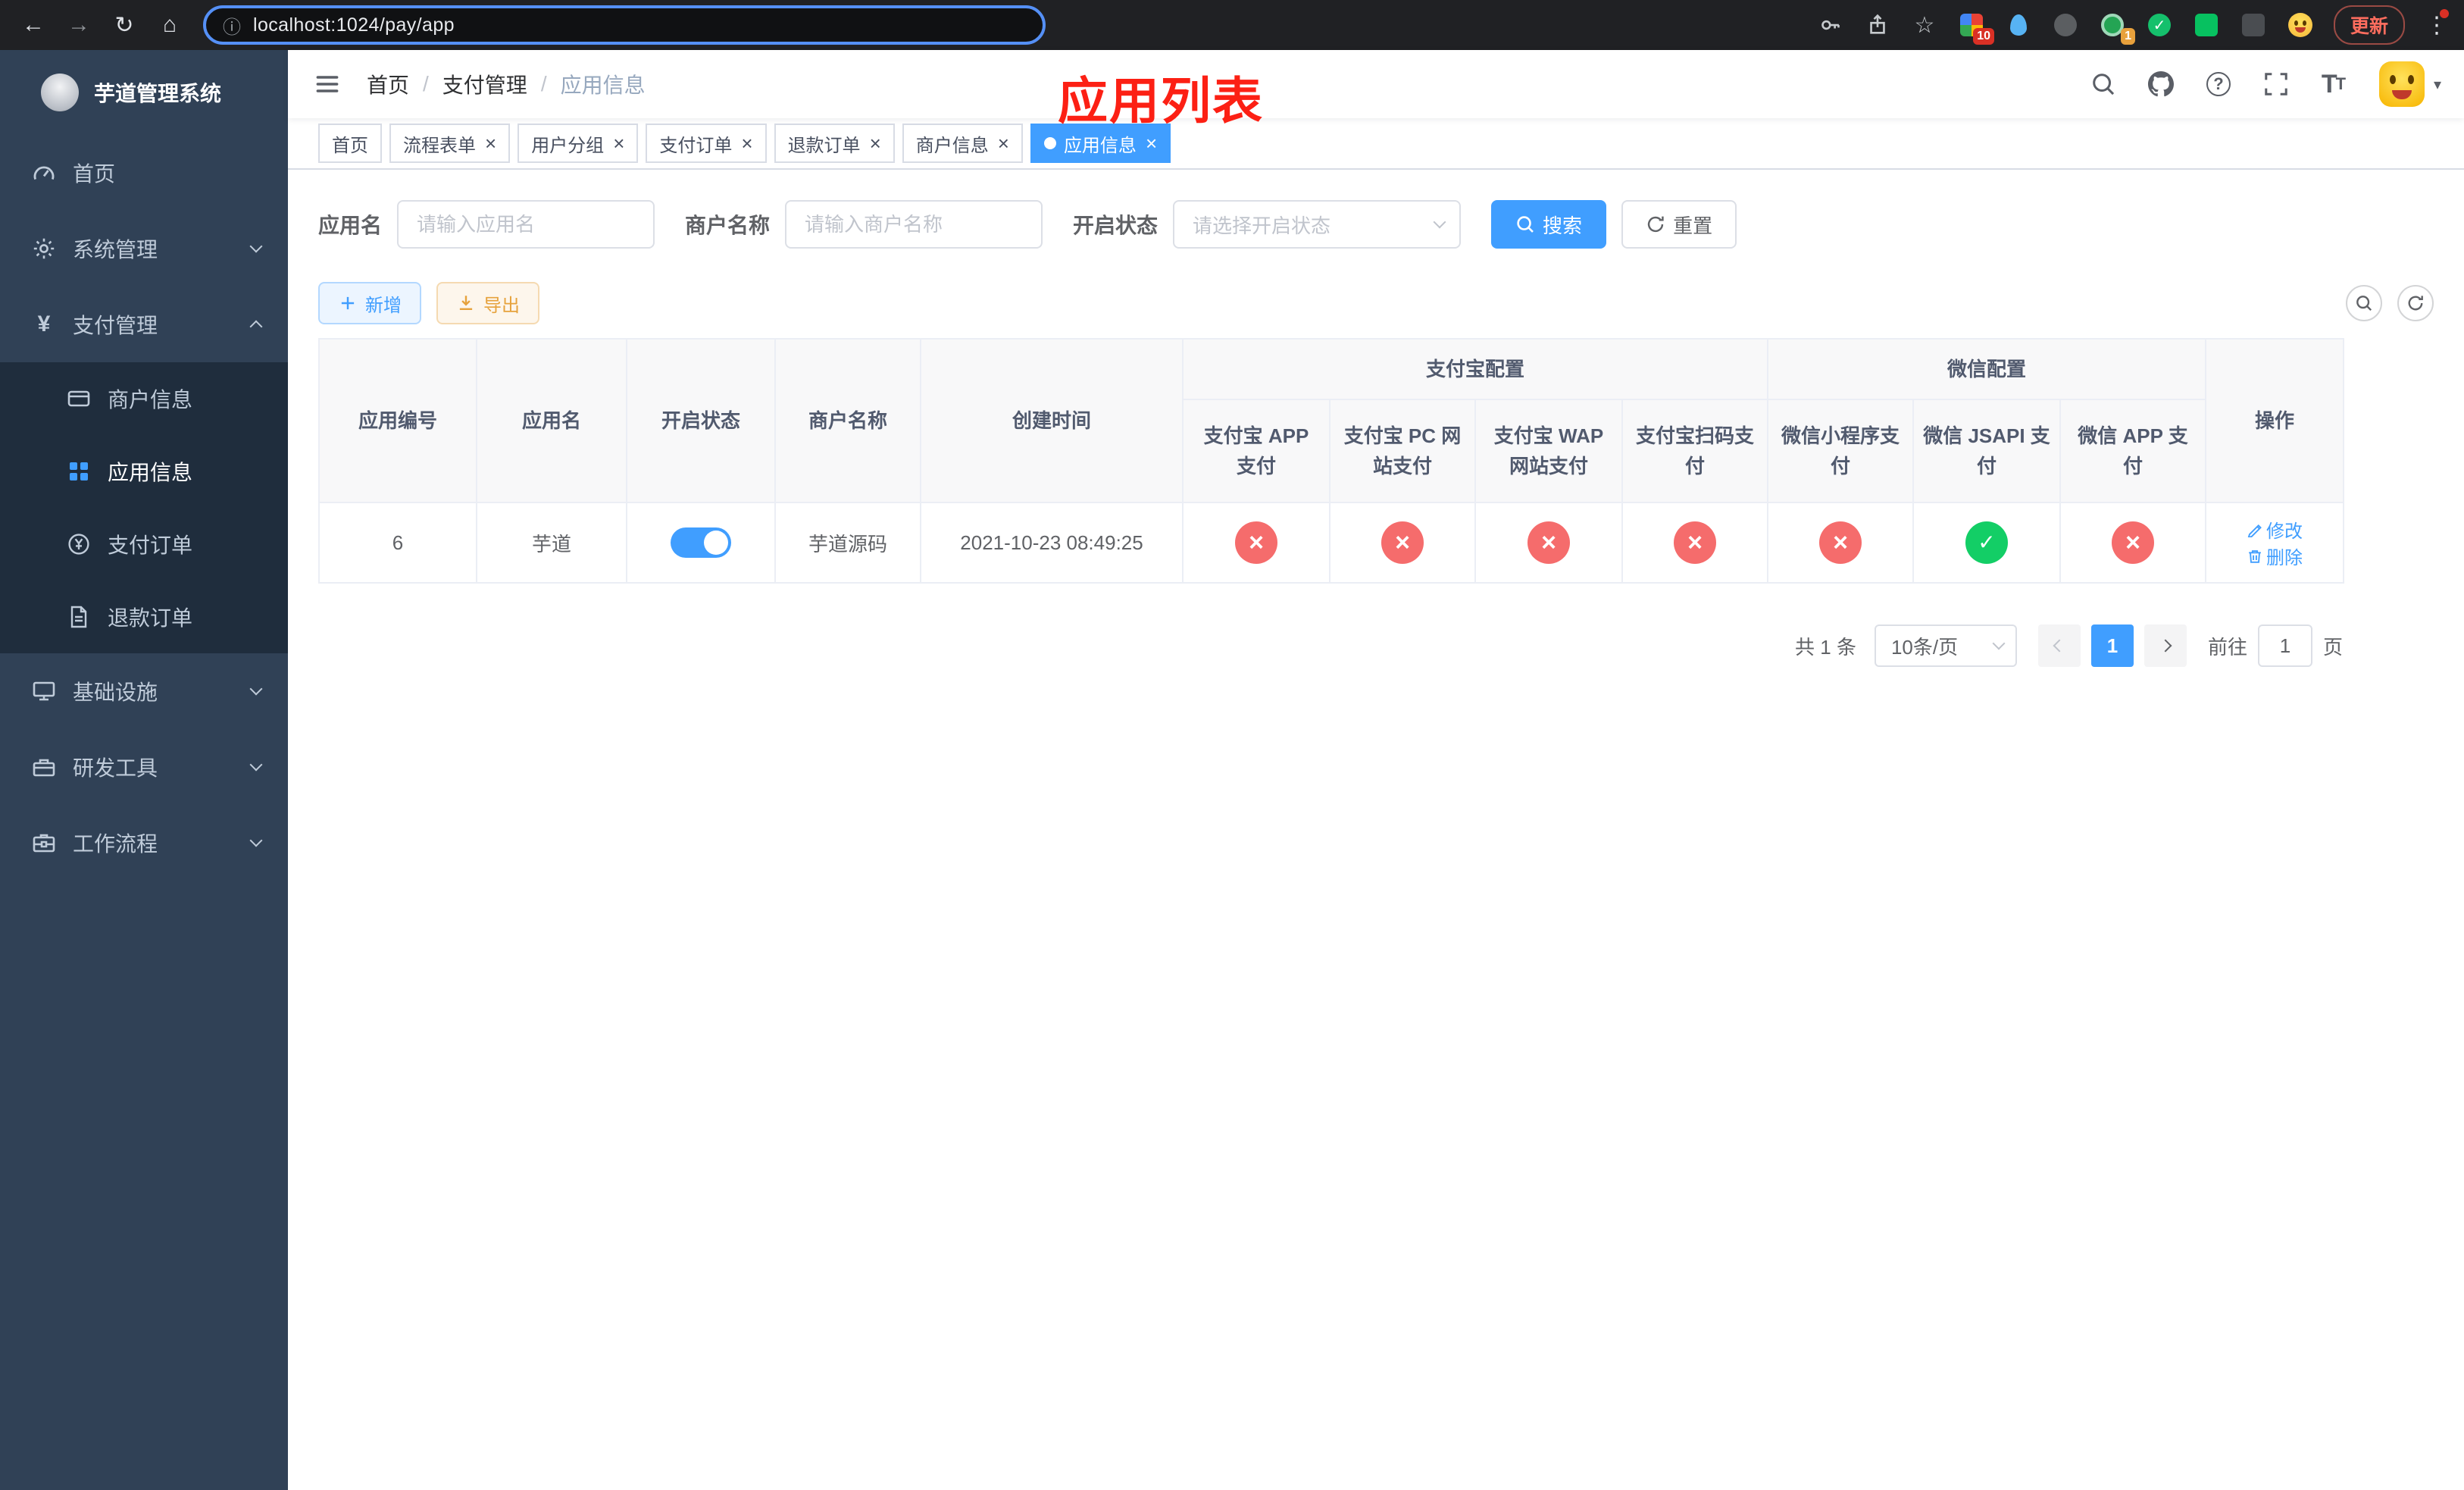  I want to click on status-toggle, so click(701, 542).